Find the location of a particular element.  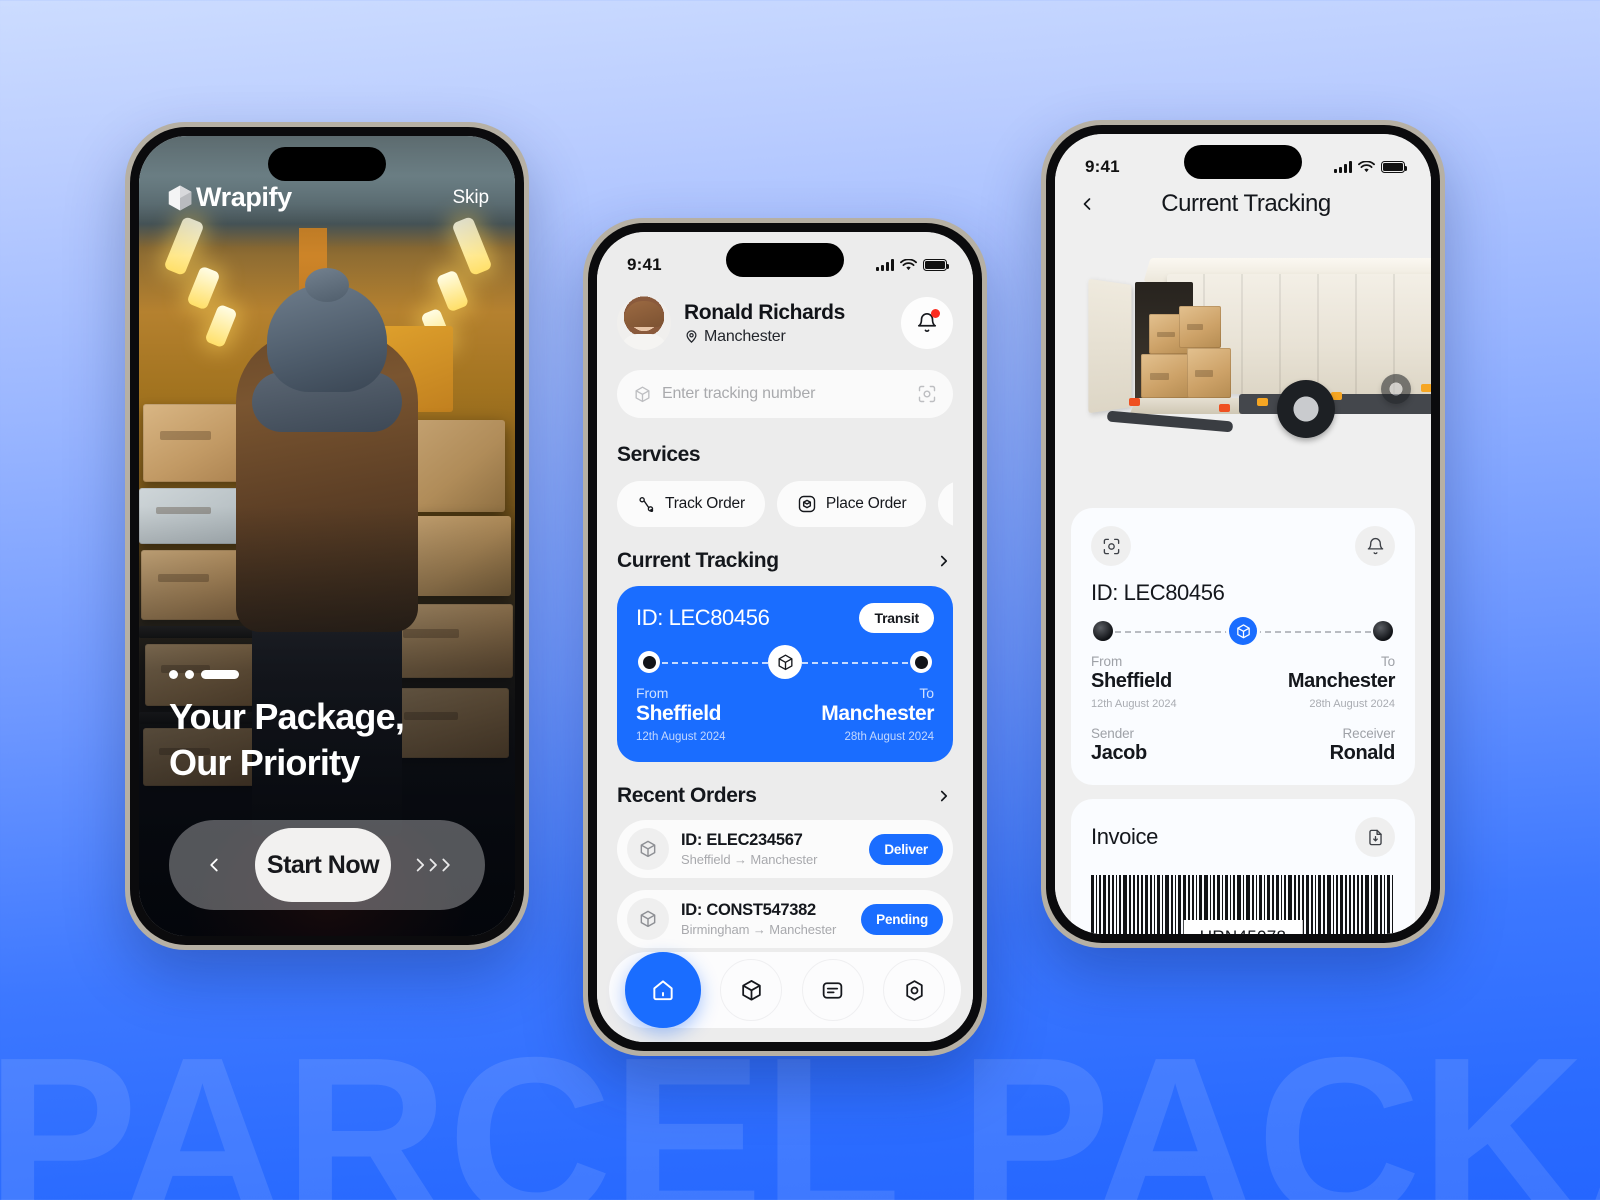

tab-orders is located at coordinates (751, 990).